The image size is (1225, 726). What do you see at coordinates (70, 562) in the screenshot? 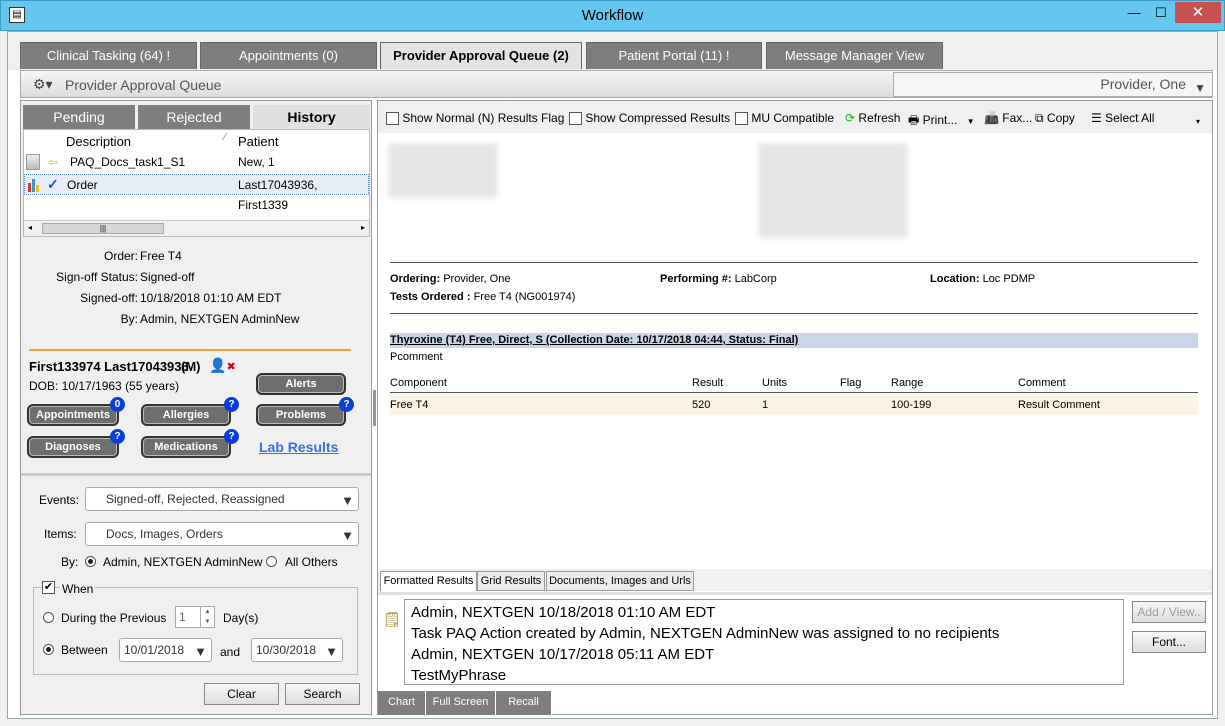
I see `by-filter-label: By:` at bounding box center [70, 562].